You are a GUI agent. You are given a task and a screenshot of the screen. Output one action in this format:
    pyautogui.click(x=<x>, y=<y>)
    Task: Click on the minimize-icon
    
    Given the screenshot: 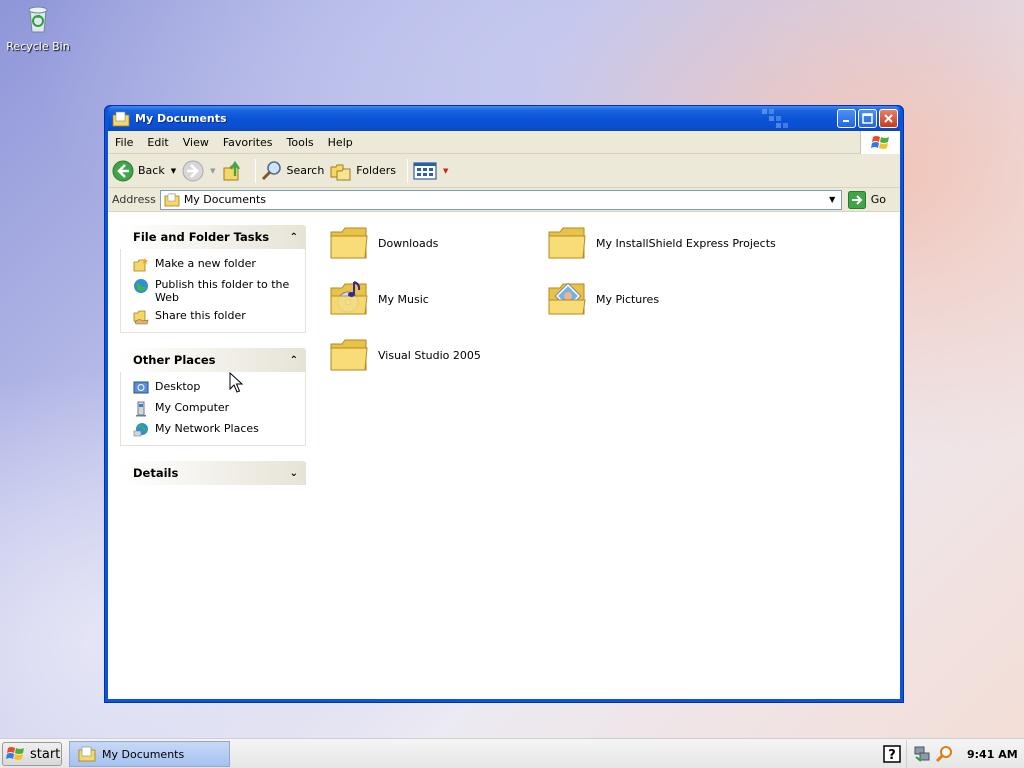 What is the action you would take?
    pyautogui.click(x=846, y=121)
    